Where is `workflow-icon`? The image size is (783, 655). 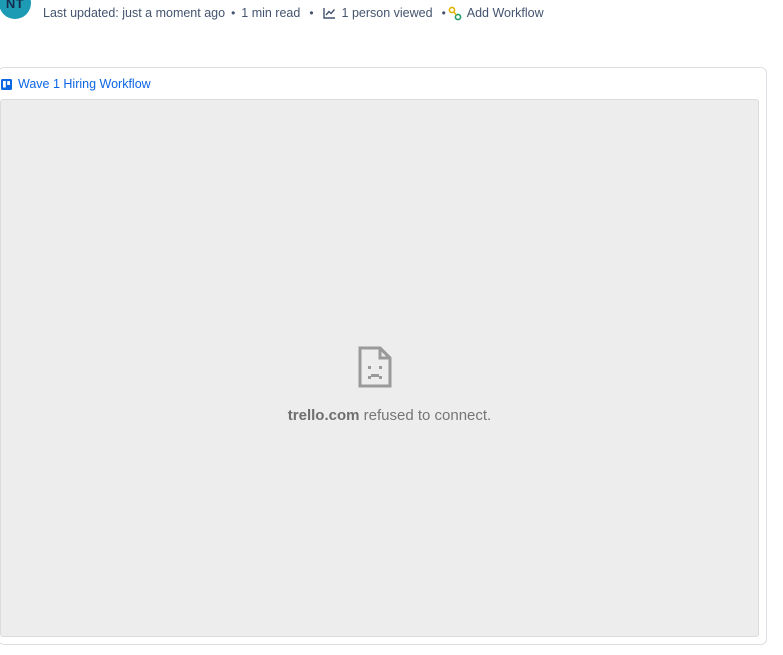
workflow-icon is located at coordinates (455, 13).